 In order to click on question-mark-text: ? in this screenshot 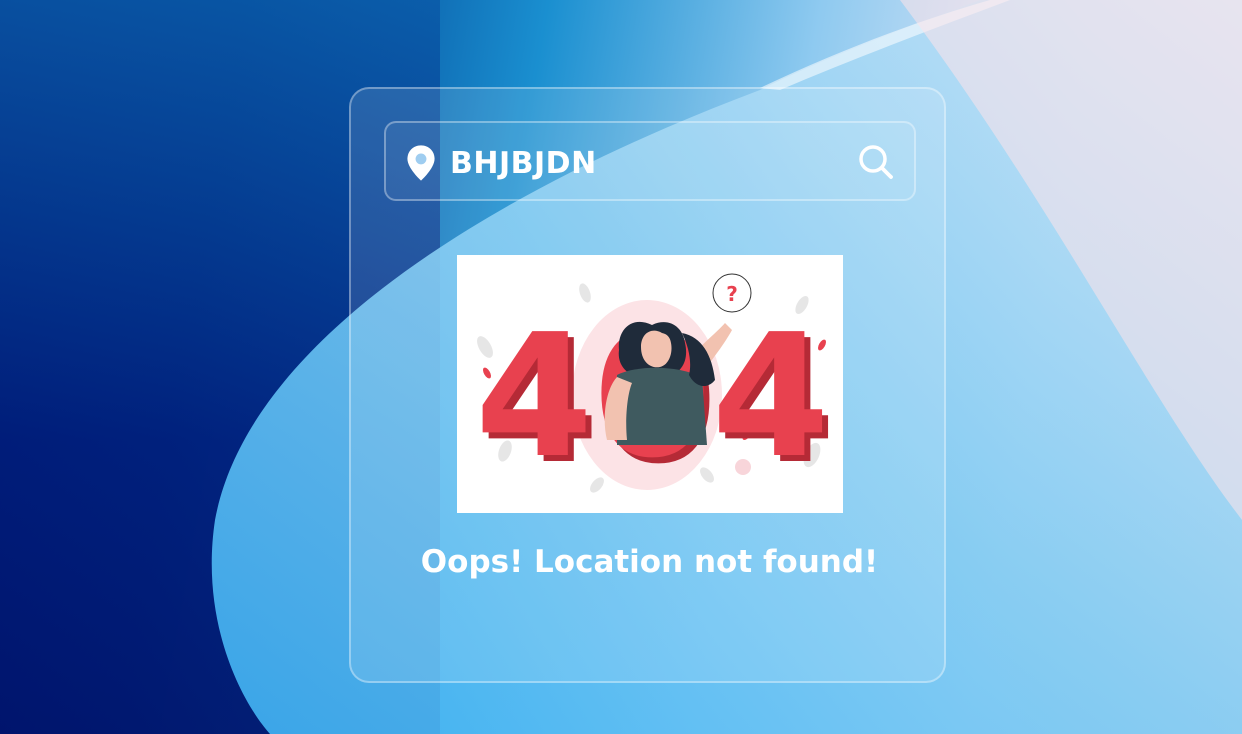, I will do `click(732, 294)`.